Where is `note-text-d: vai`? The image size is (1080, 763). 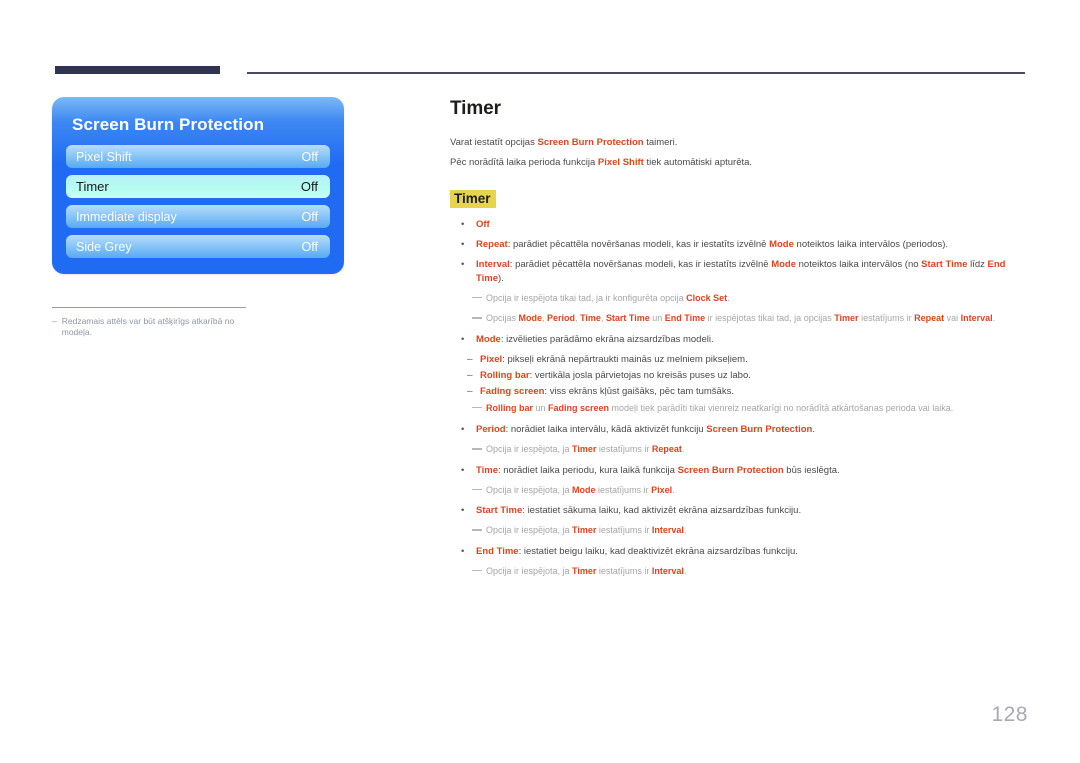
note-text-d: vai is located at coordinates (952, 318).